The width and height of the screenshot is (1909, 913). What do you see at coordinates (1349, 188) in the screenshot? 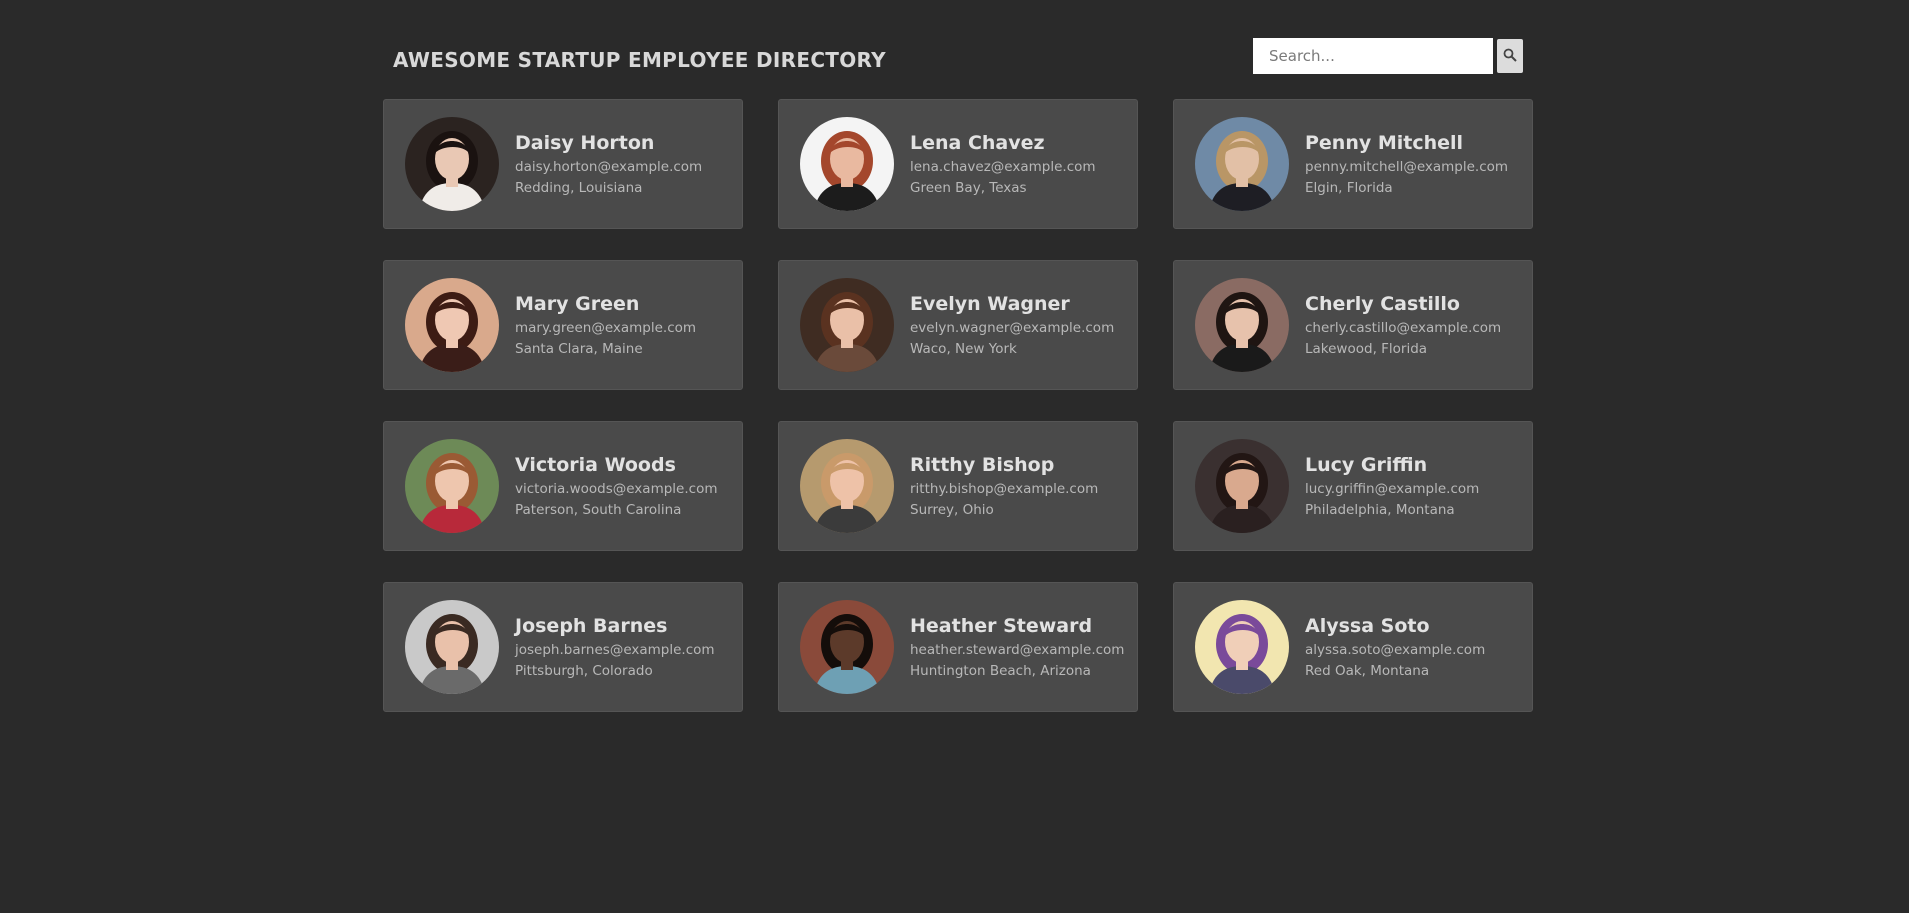
I see `employee-location: Elgin, Florida` at bounding box center [1349, 188].